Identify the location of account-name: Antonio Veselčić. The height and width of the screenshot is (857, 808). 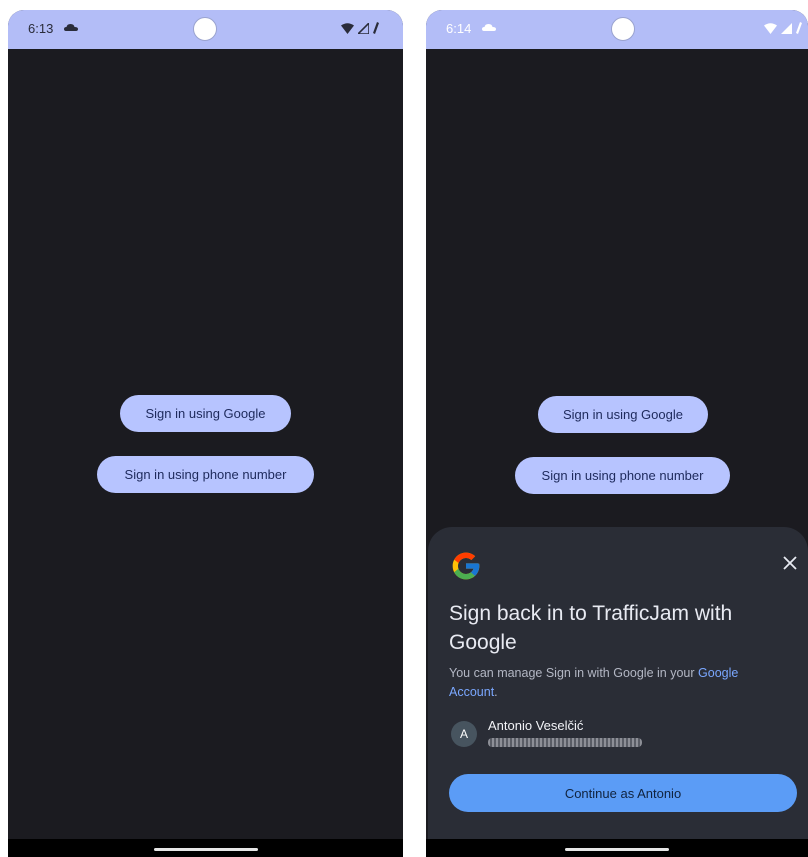
(535, 725).